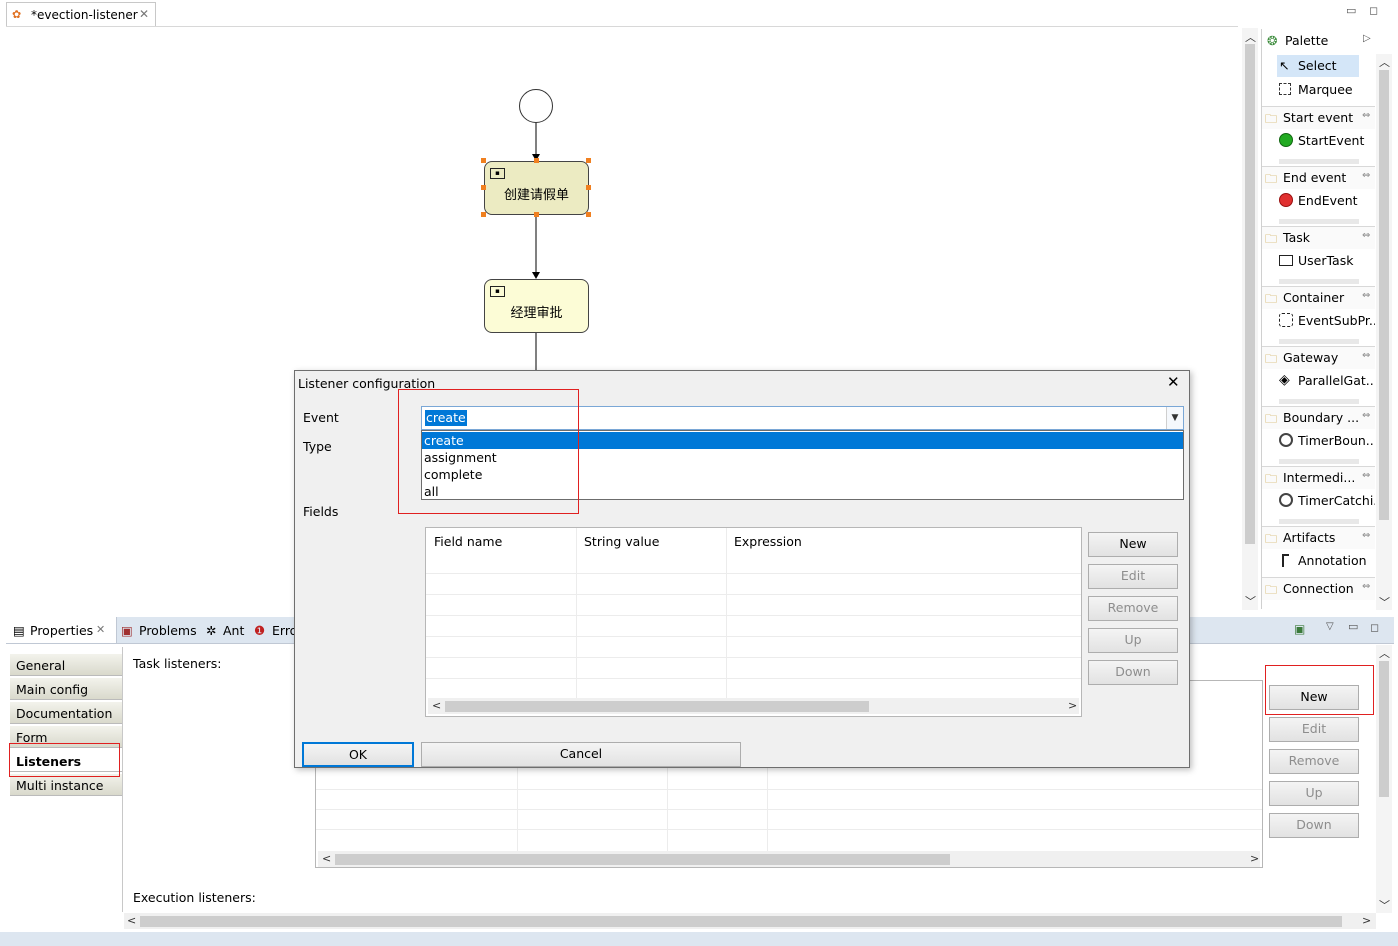 The width and height of the screenshot is (1398, 946). I want to click on side-tab-main-config: Main config, so click(66, 689).